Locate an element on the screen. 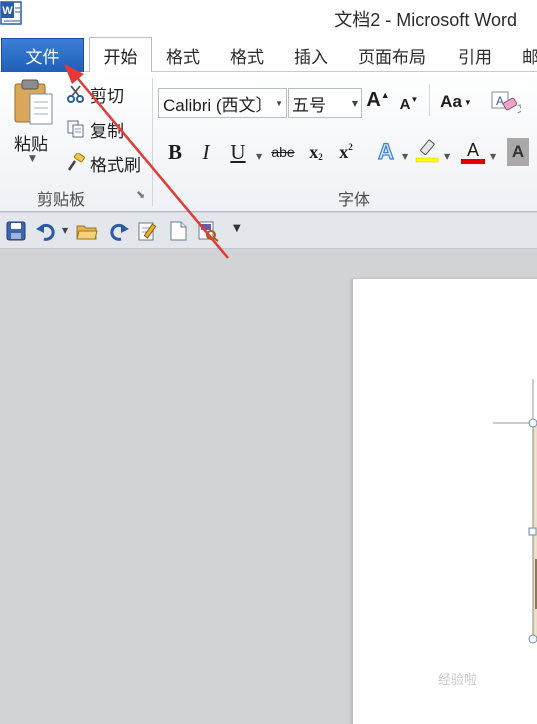 The image size is (537, 724). format-painter-label: 格式刷 is located at coordinates (115, 165).